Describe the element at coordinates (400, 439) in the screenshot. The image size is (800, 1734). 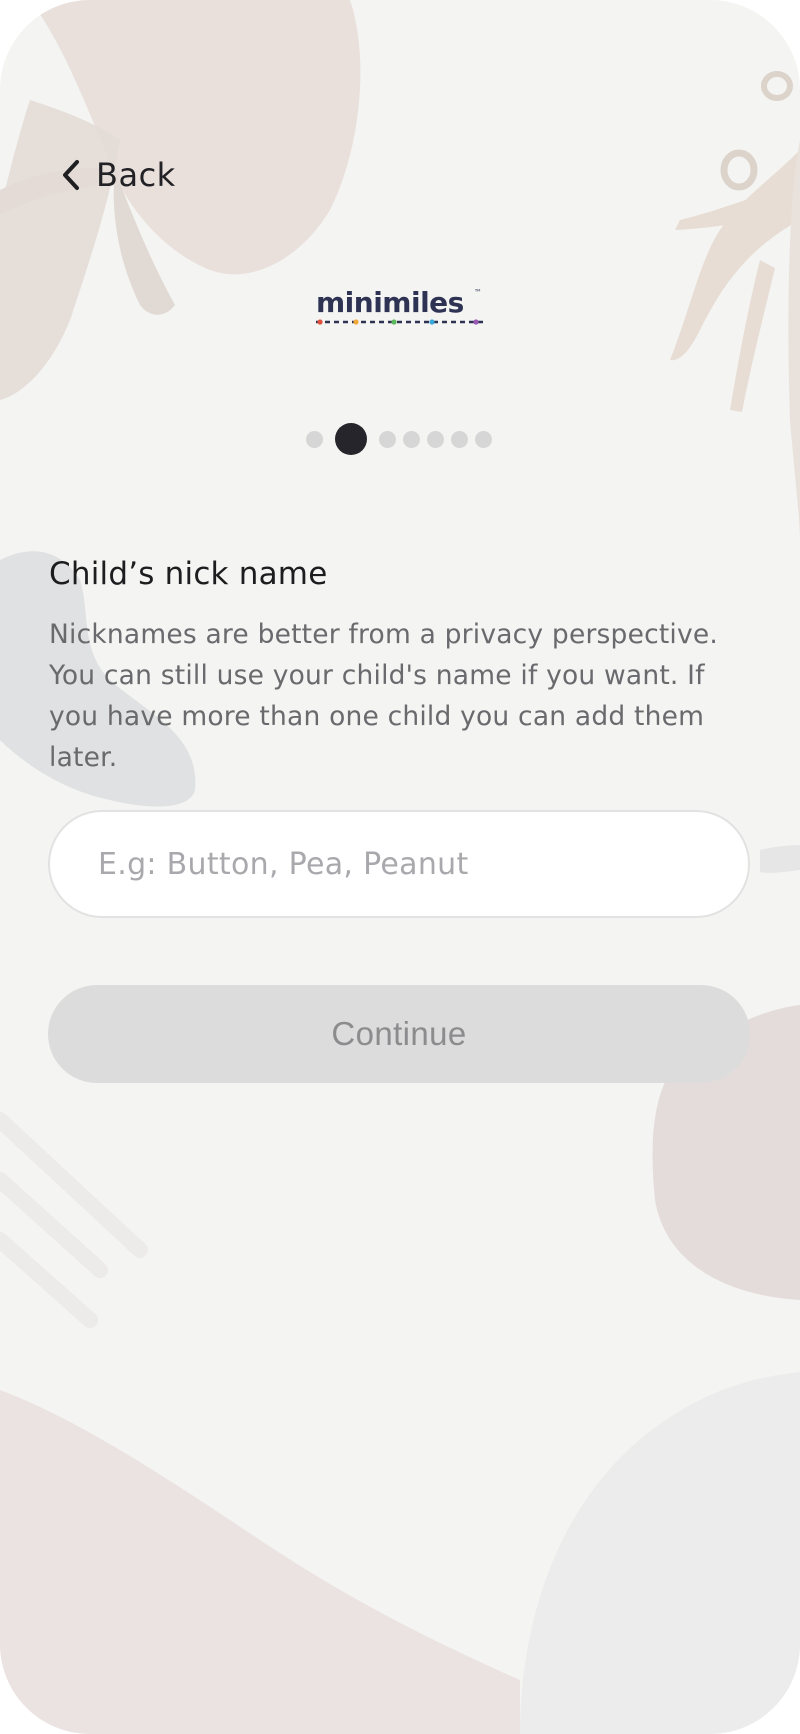
I see `progress-indicator` at that location.